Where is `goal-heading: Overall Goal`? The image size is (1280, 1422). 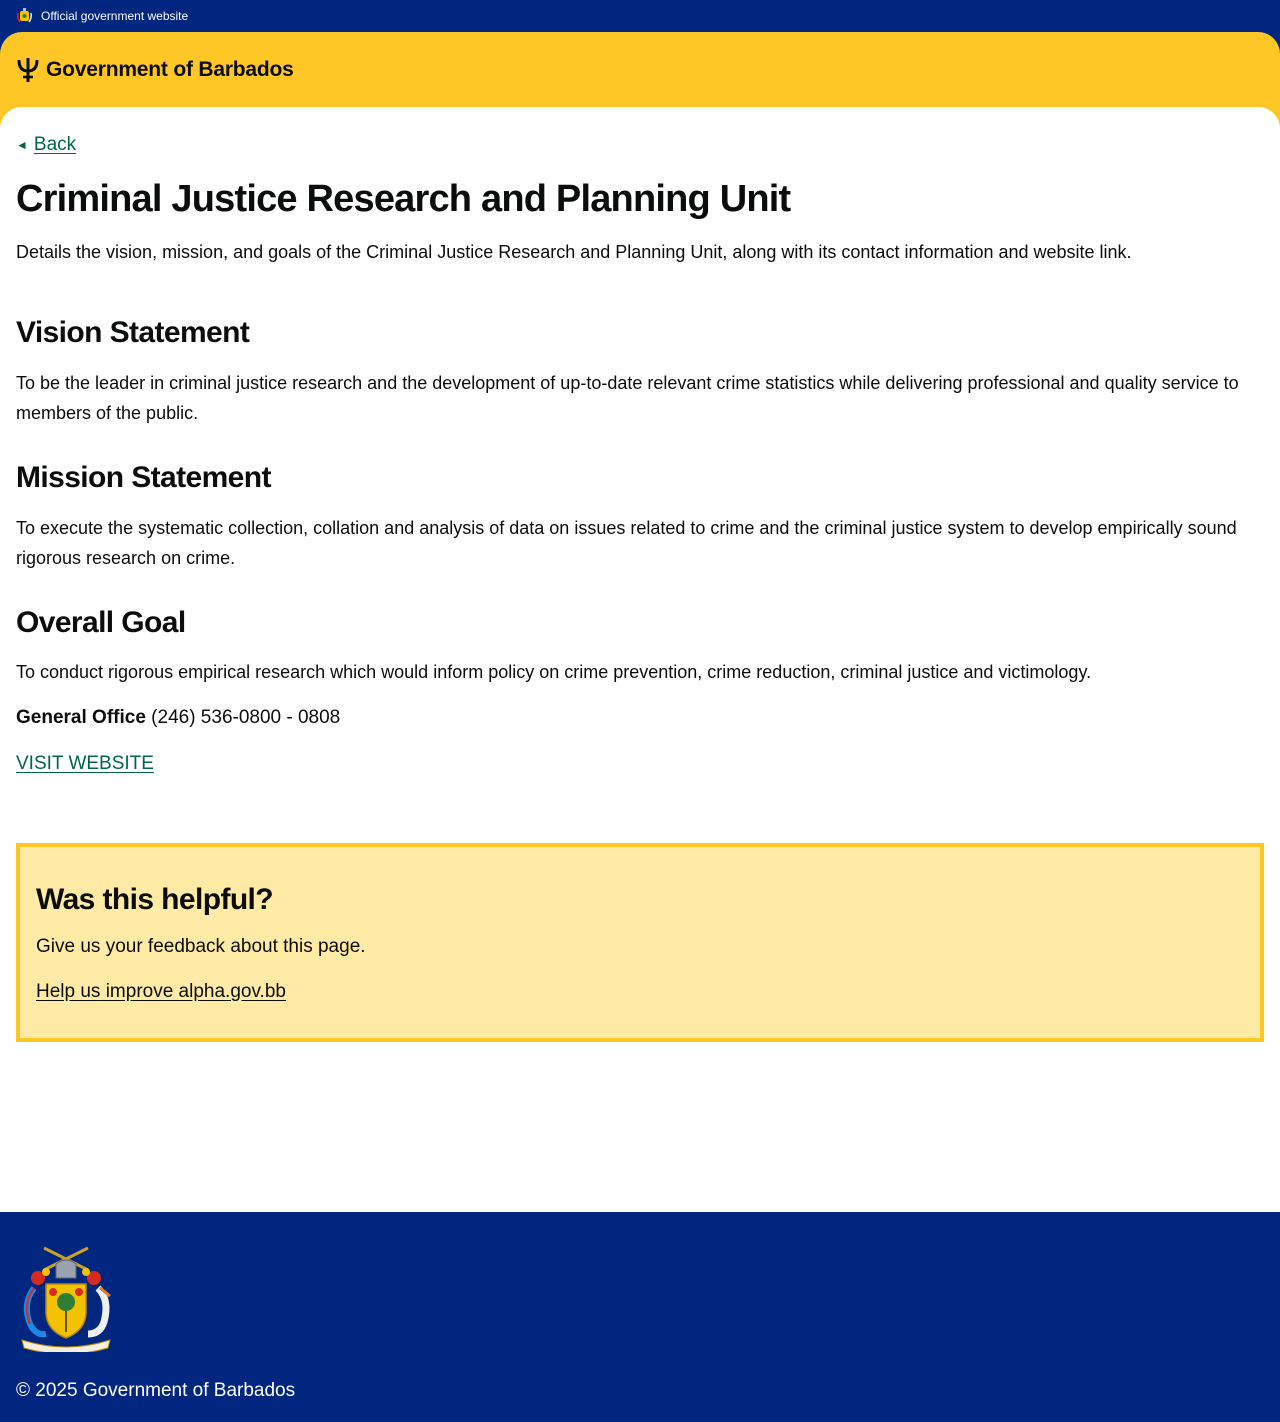
goal-heading: Overall Goal is located at coordinates (101, 622).